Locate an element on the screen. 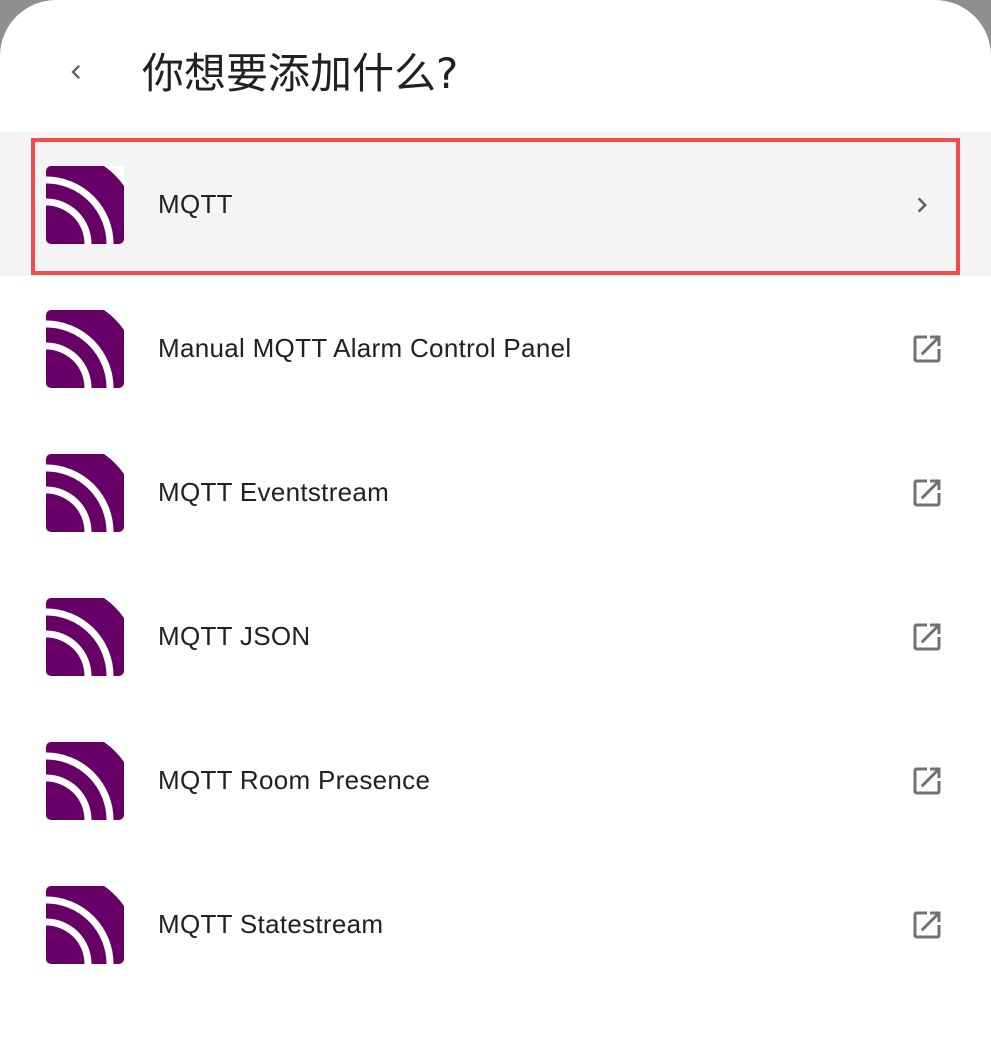 The height and width of the screenshot is (1060, 991). chevron-right-icon is located at coordinates (922, 205).